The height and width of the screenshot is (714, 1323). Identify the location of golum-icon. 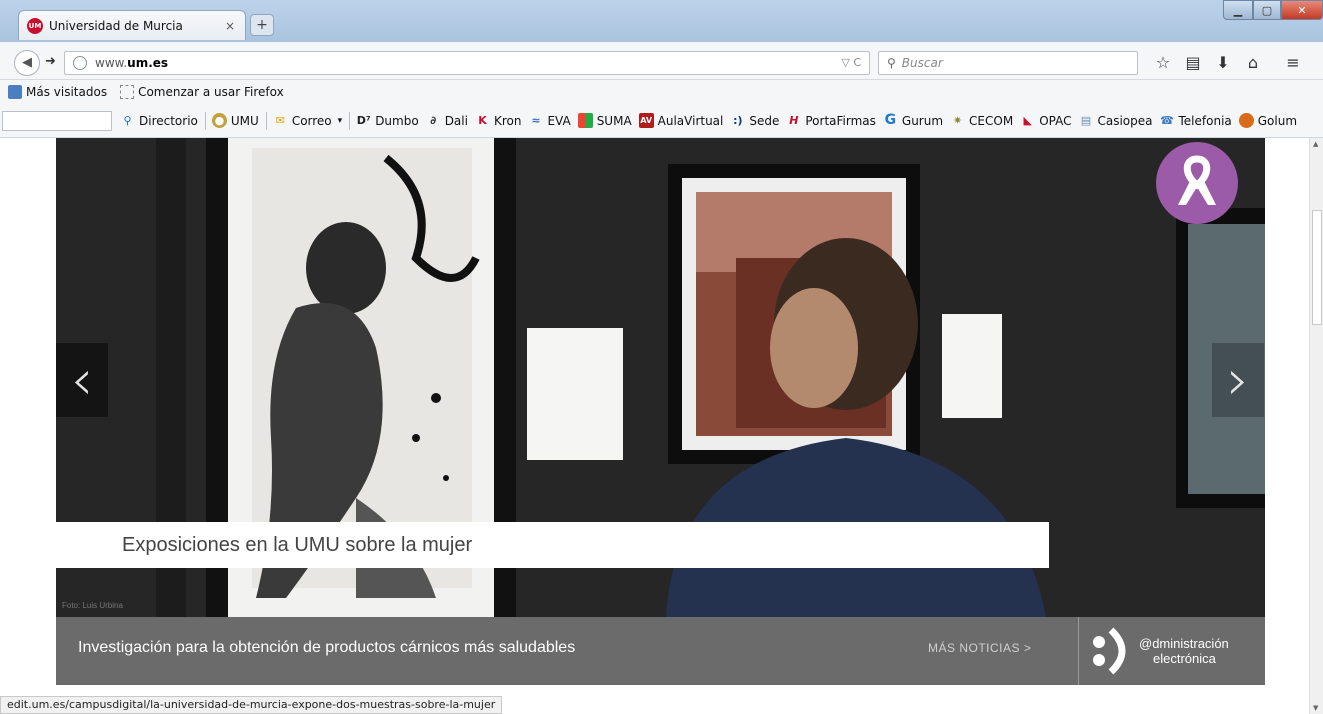
(1246, 120).